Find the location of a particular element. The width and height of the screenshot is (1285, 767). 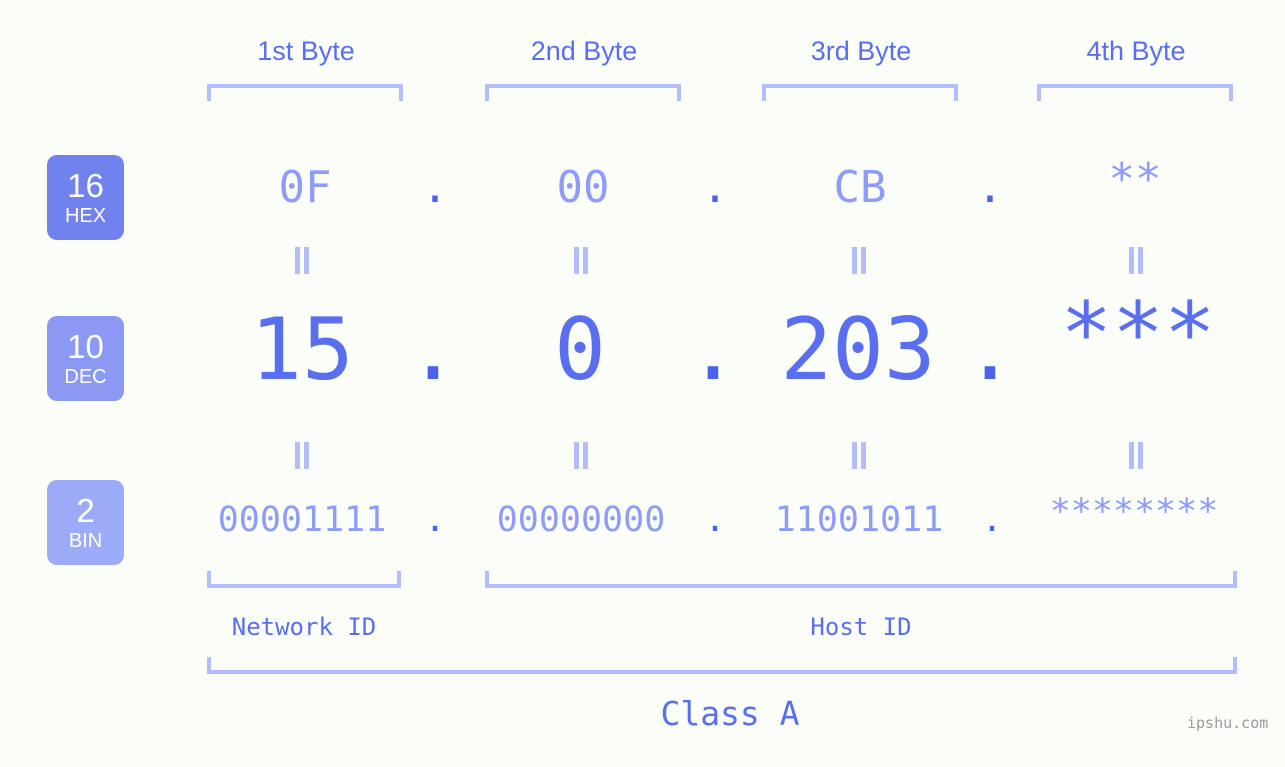

base-badge-hex-label: HEX is located at coordinates (85, 216).